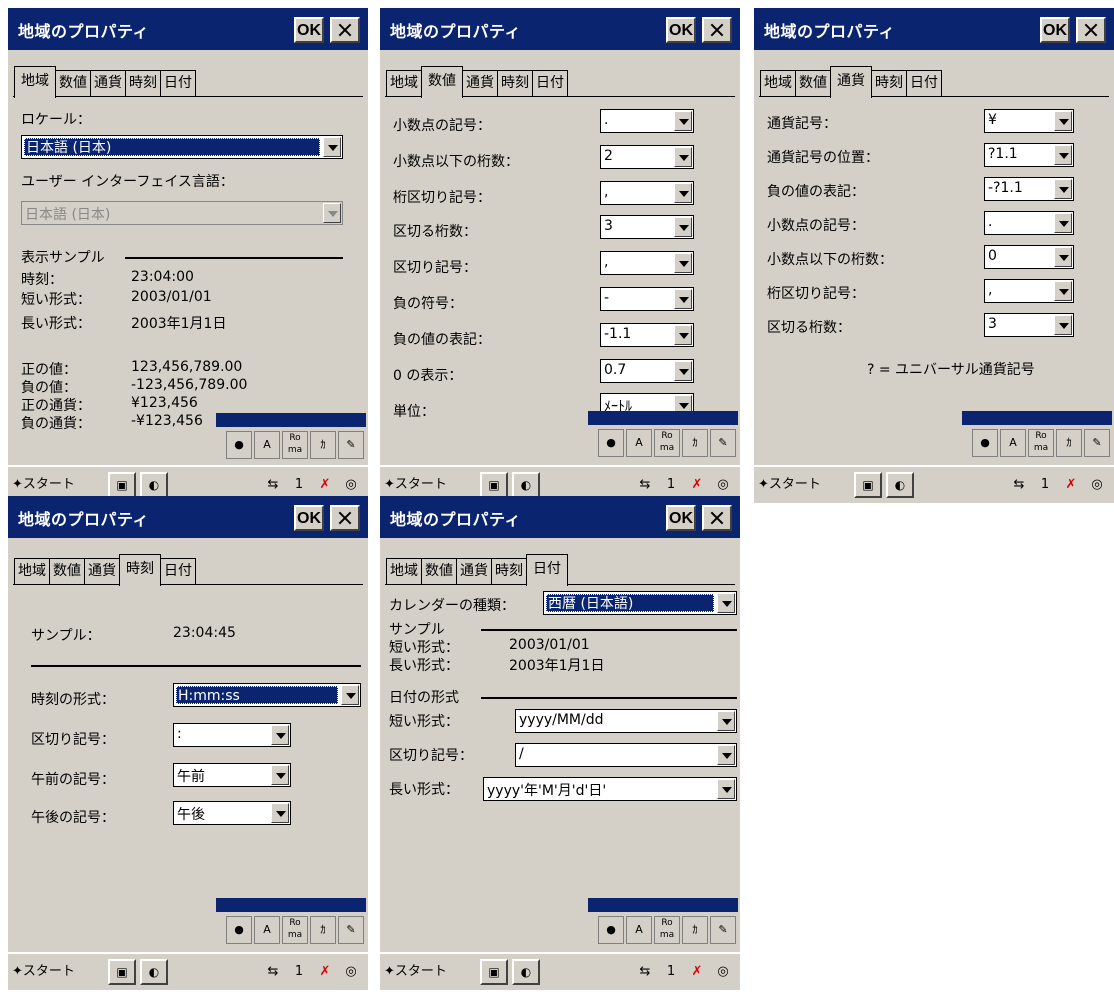 The width and height of the screenshot is (1114, 994). Describe the element at coordinates (647, 157) in the screenshot. I see `row-select: 2` at that location.